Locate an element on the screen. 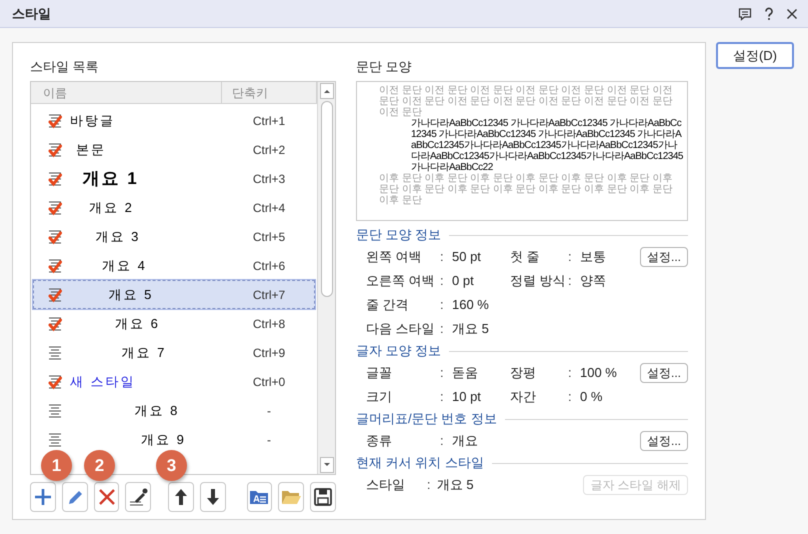 The height and width of the screenshot is (534, 808). scroll-up-icon is located at coordinates (327, 91).